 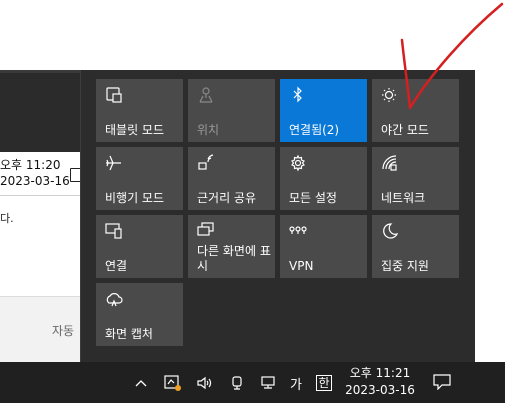 What do you see at coordinates (298, 231) in the screenshot?
I see `vpn-icon` at bounding box center [298, 231].